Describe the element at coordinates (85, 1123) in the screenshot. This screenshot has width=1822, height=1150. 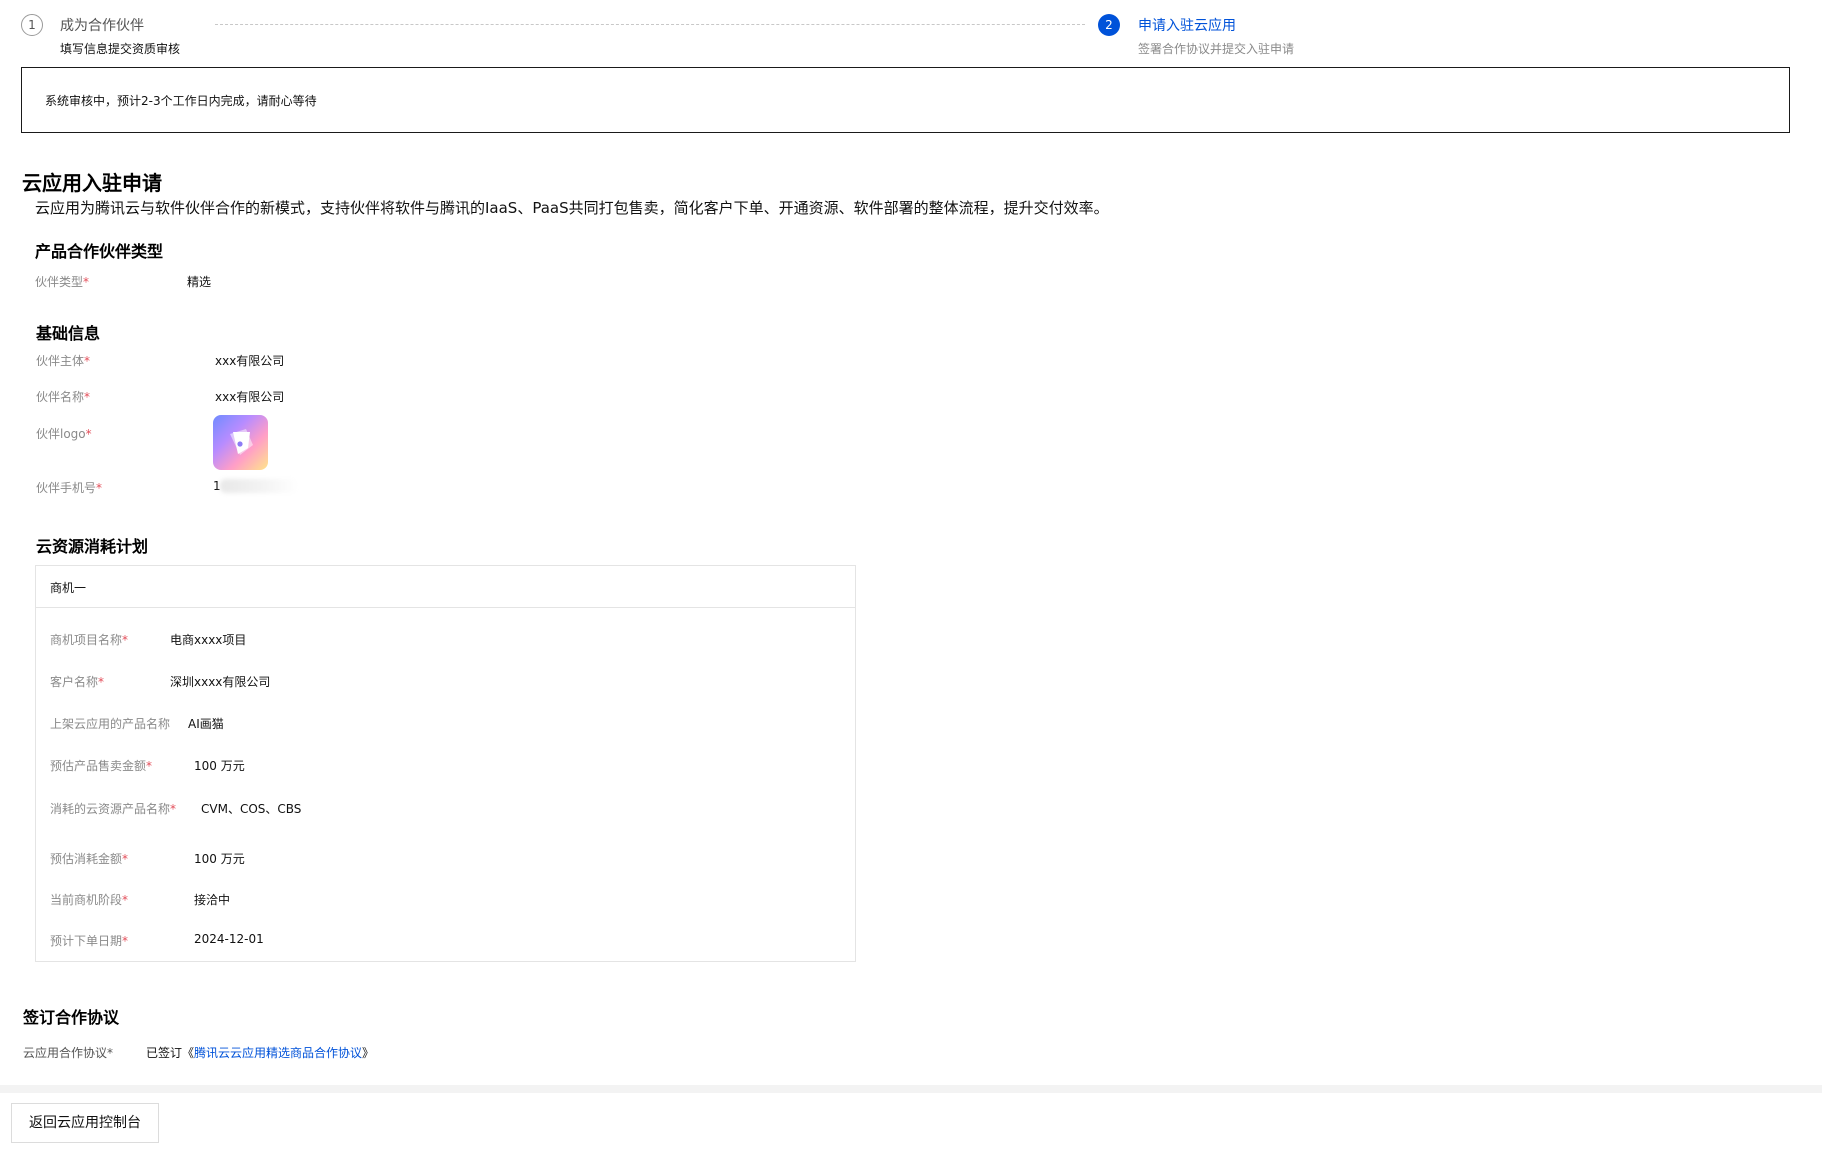
I see `back-to-console-button: 返回云应用控制台` at that location.